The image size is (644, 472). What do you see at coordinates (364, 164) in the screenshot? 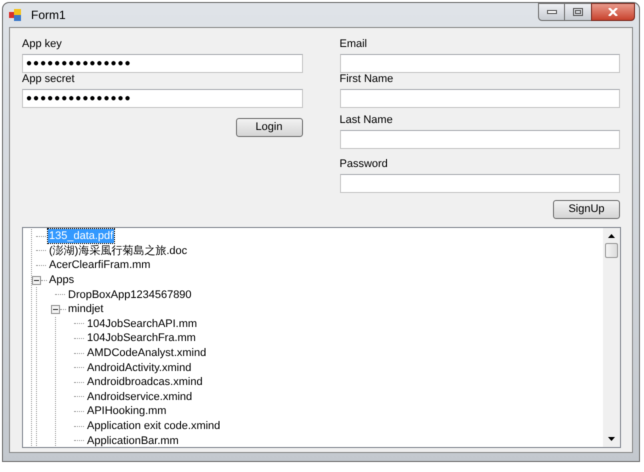
I see `field-label: Password` at bounding box center [364, 164].